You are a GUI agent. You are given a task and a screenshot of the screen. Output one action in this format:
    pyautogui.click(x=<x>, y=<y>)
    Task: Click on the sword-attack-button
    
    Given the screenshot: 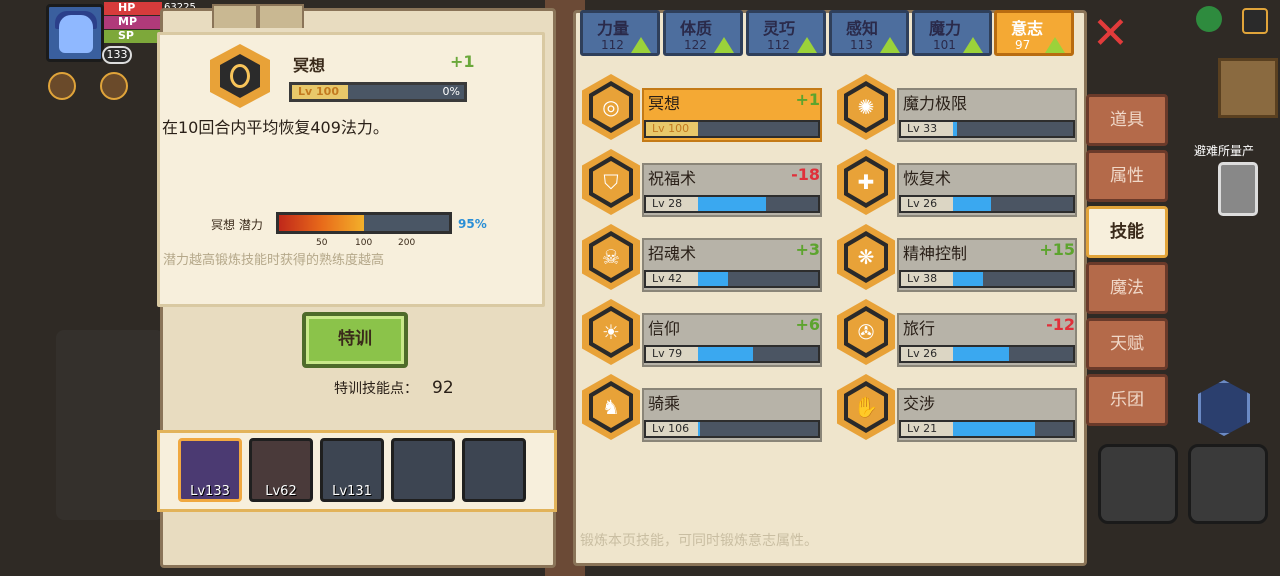 What is the action you would take?
    pyautogui.click(x=1138, y=484)
    